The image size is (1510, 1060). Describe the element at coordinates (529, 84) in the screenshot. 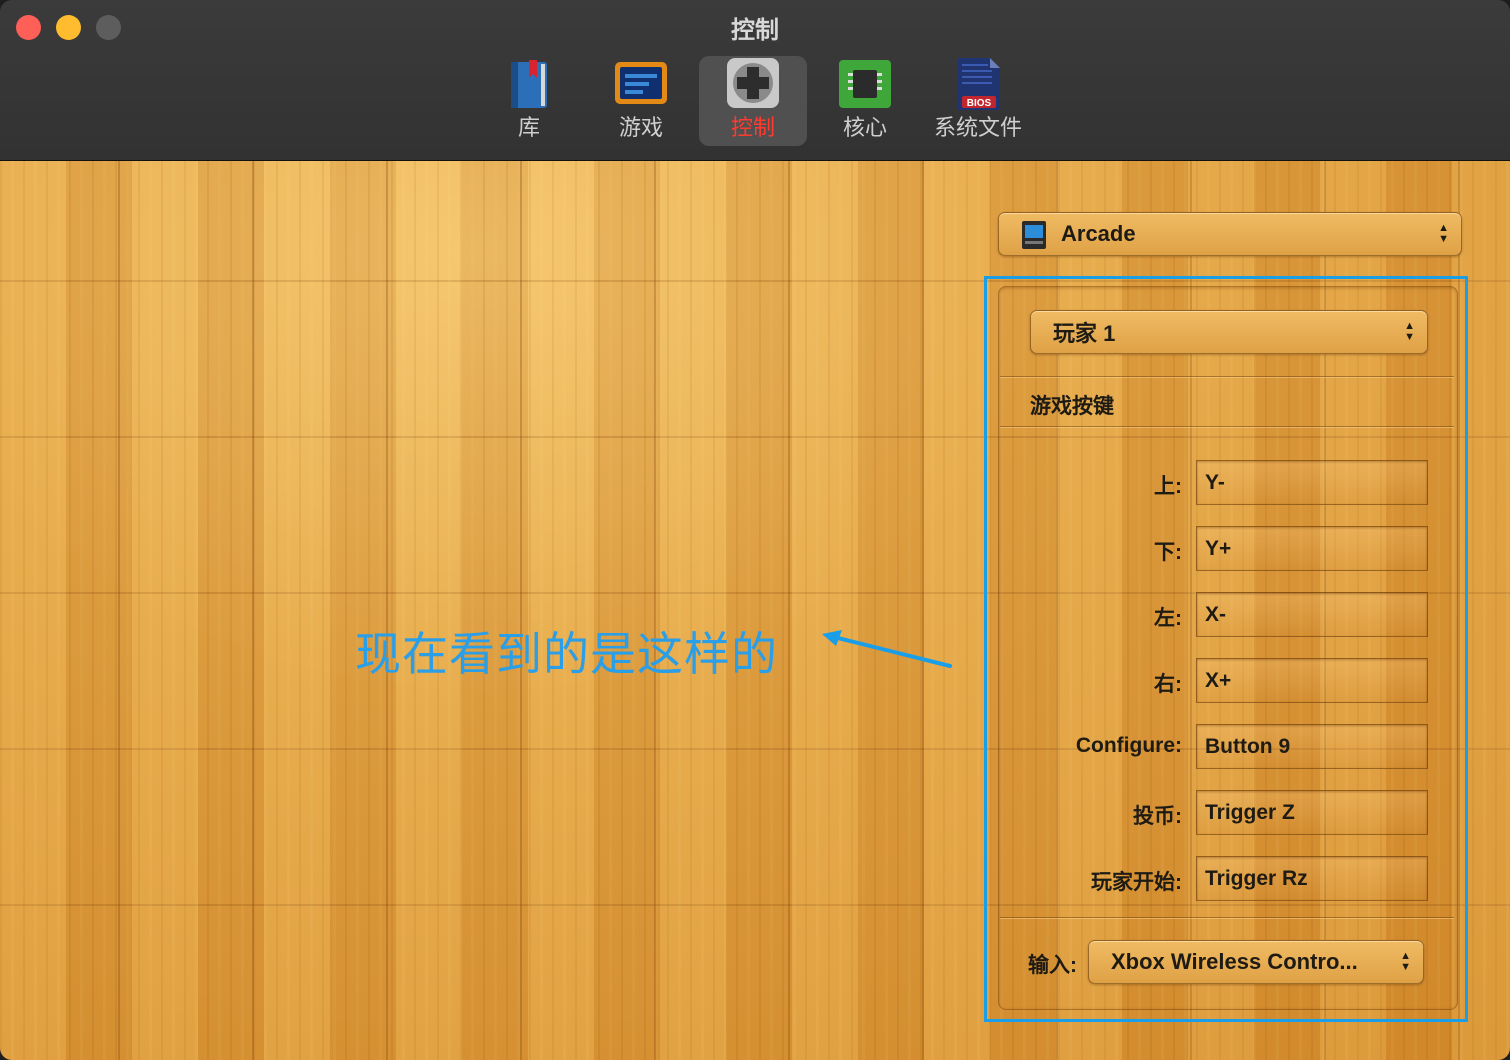

I see `library-book-icon` at that location.